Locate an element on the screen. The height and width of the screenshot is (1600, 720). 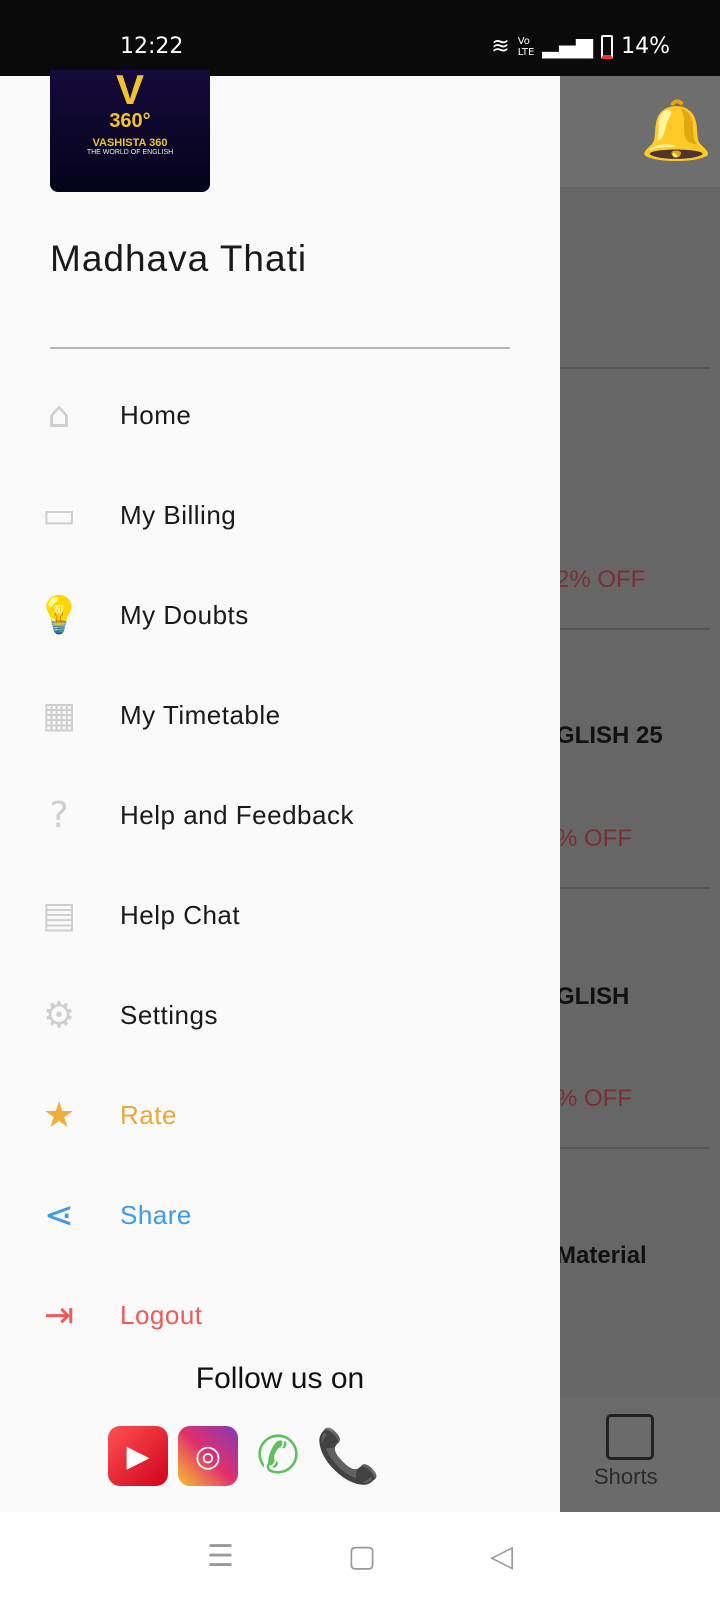
shorts-icon is located at coordinates (630, 1437).